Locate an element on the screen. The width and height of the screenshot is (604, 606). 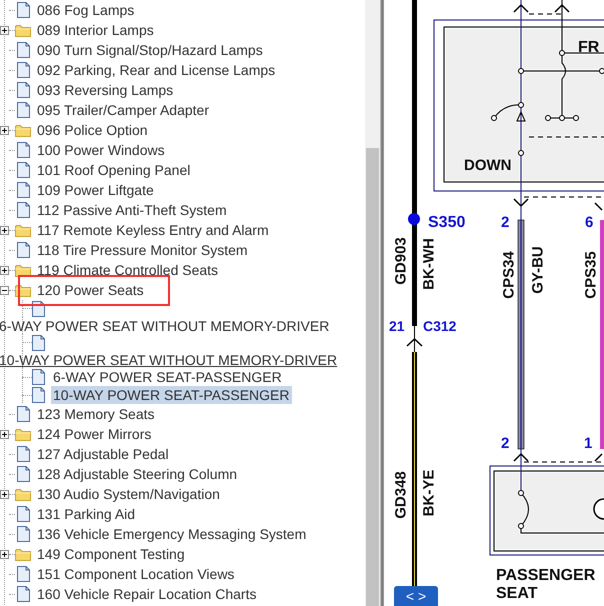
navigation-button: < > is located at coordinates (416, 596).